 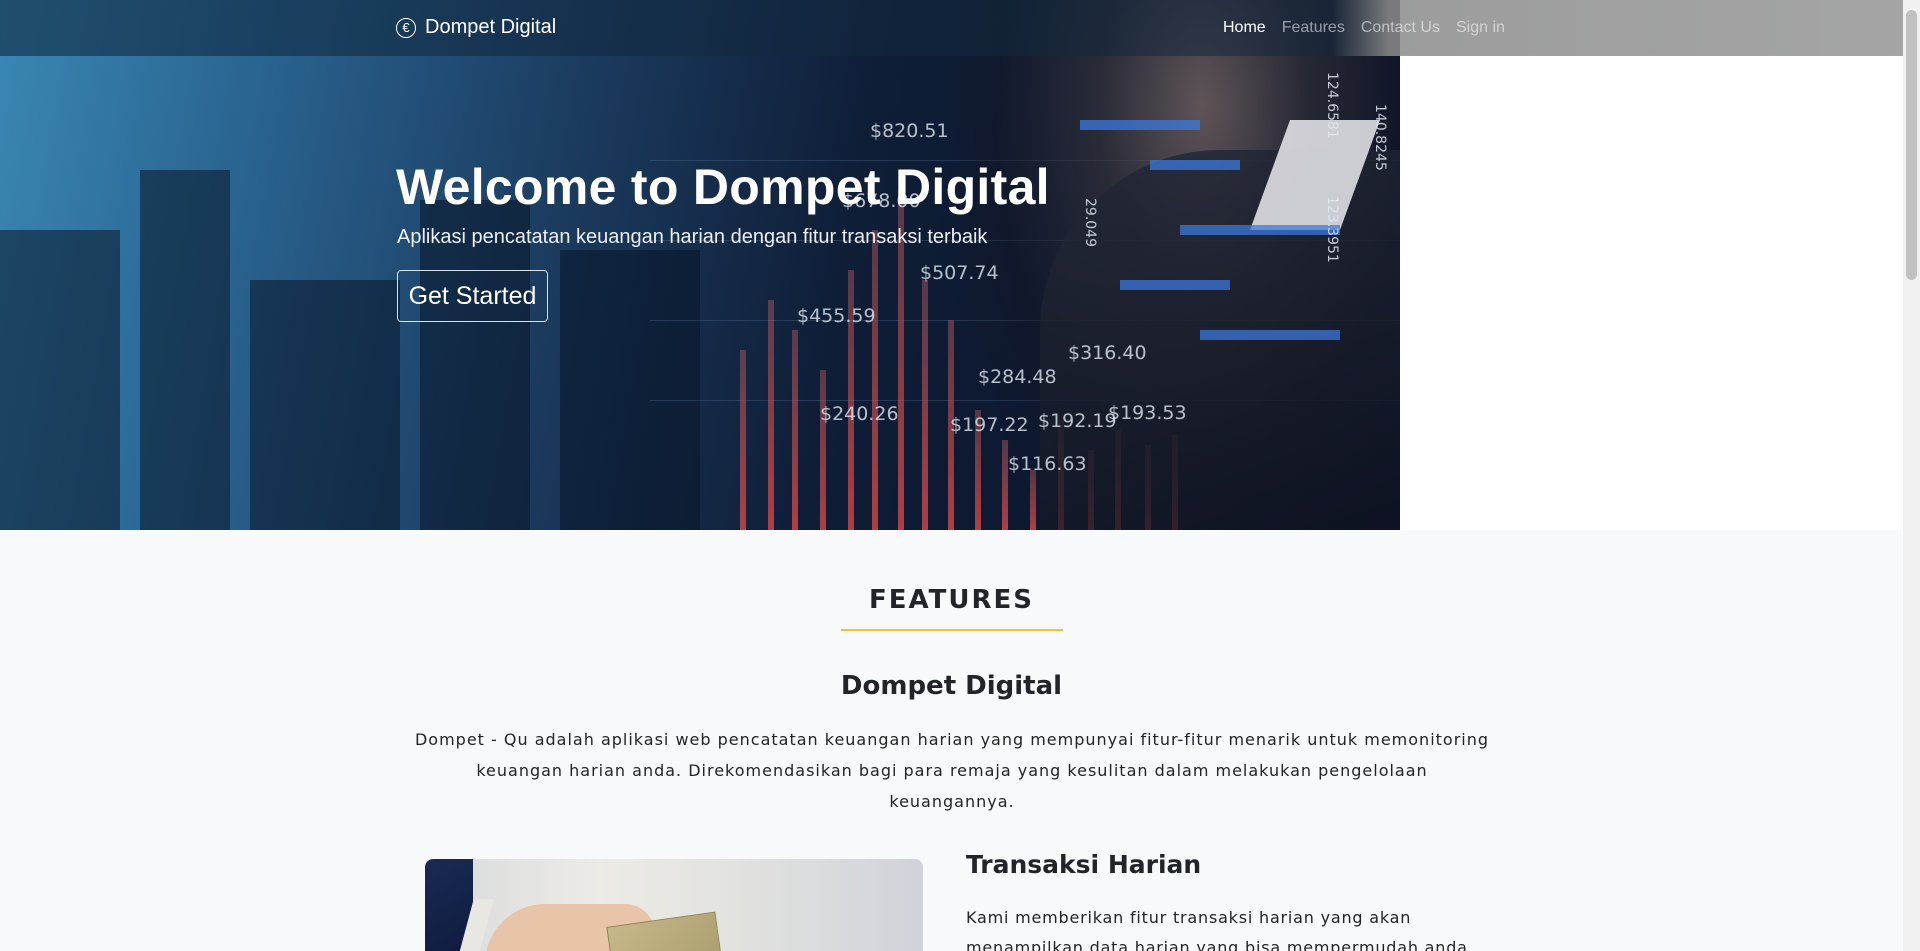 What do you see at coordinates (491, 27) in the screenshot?
I see `brand-name: Dompet Digital` at bounding box center [491, 27].